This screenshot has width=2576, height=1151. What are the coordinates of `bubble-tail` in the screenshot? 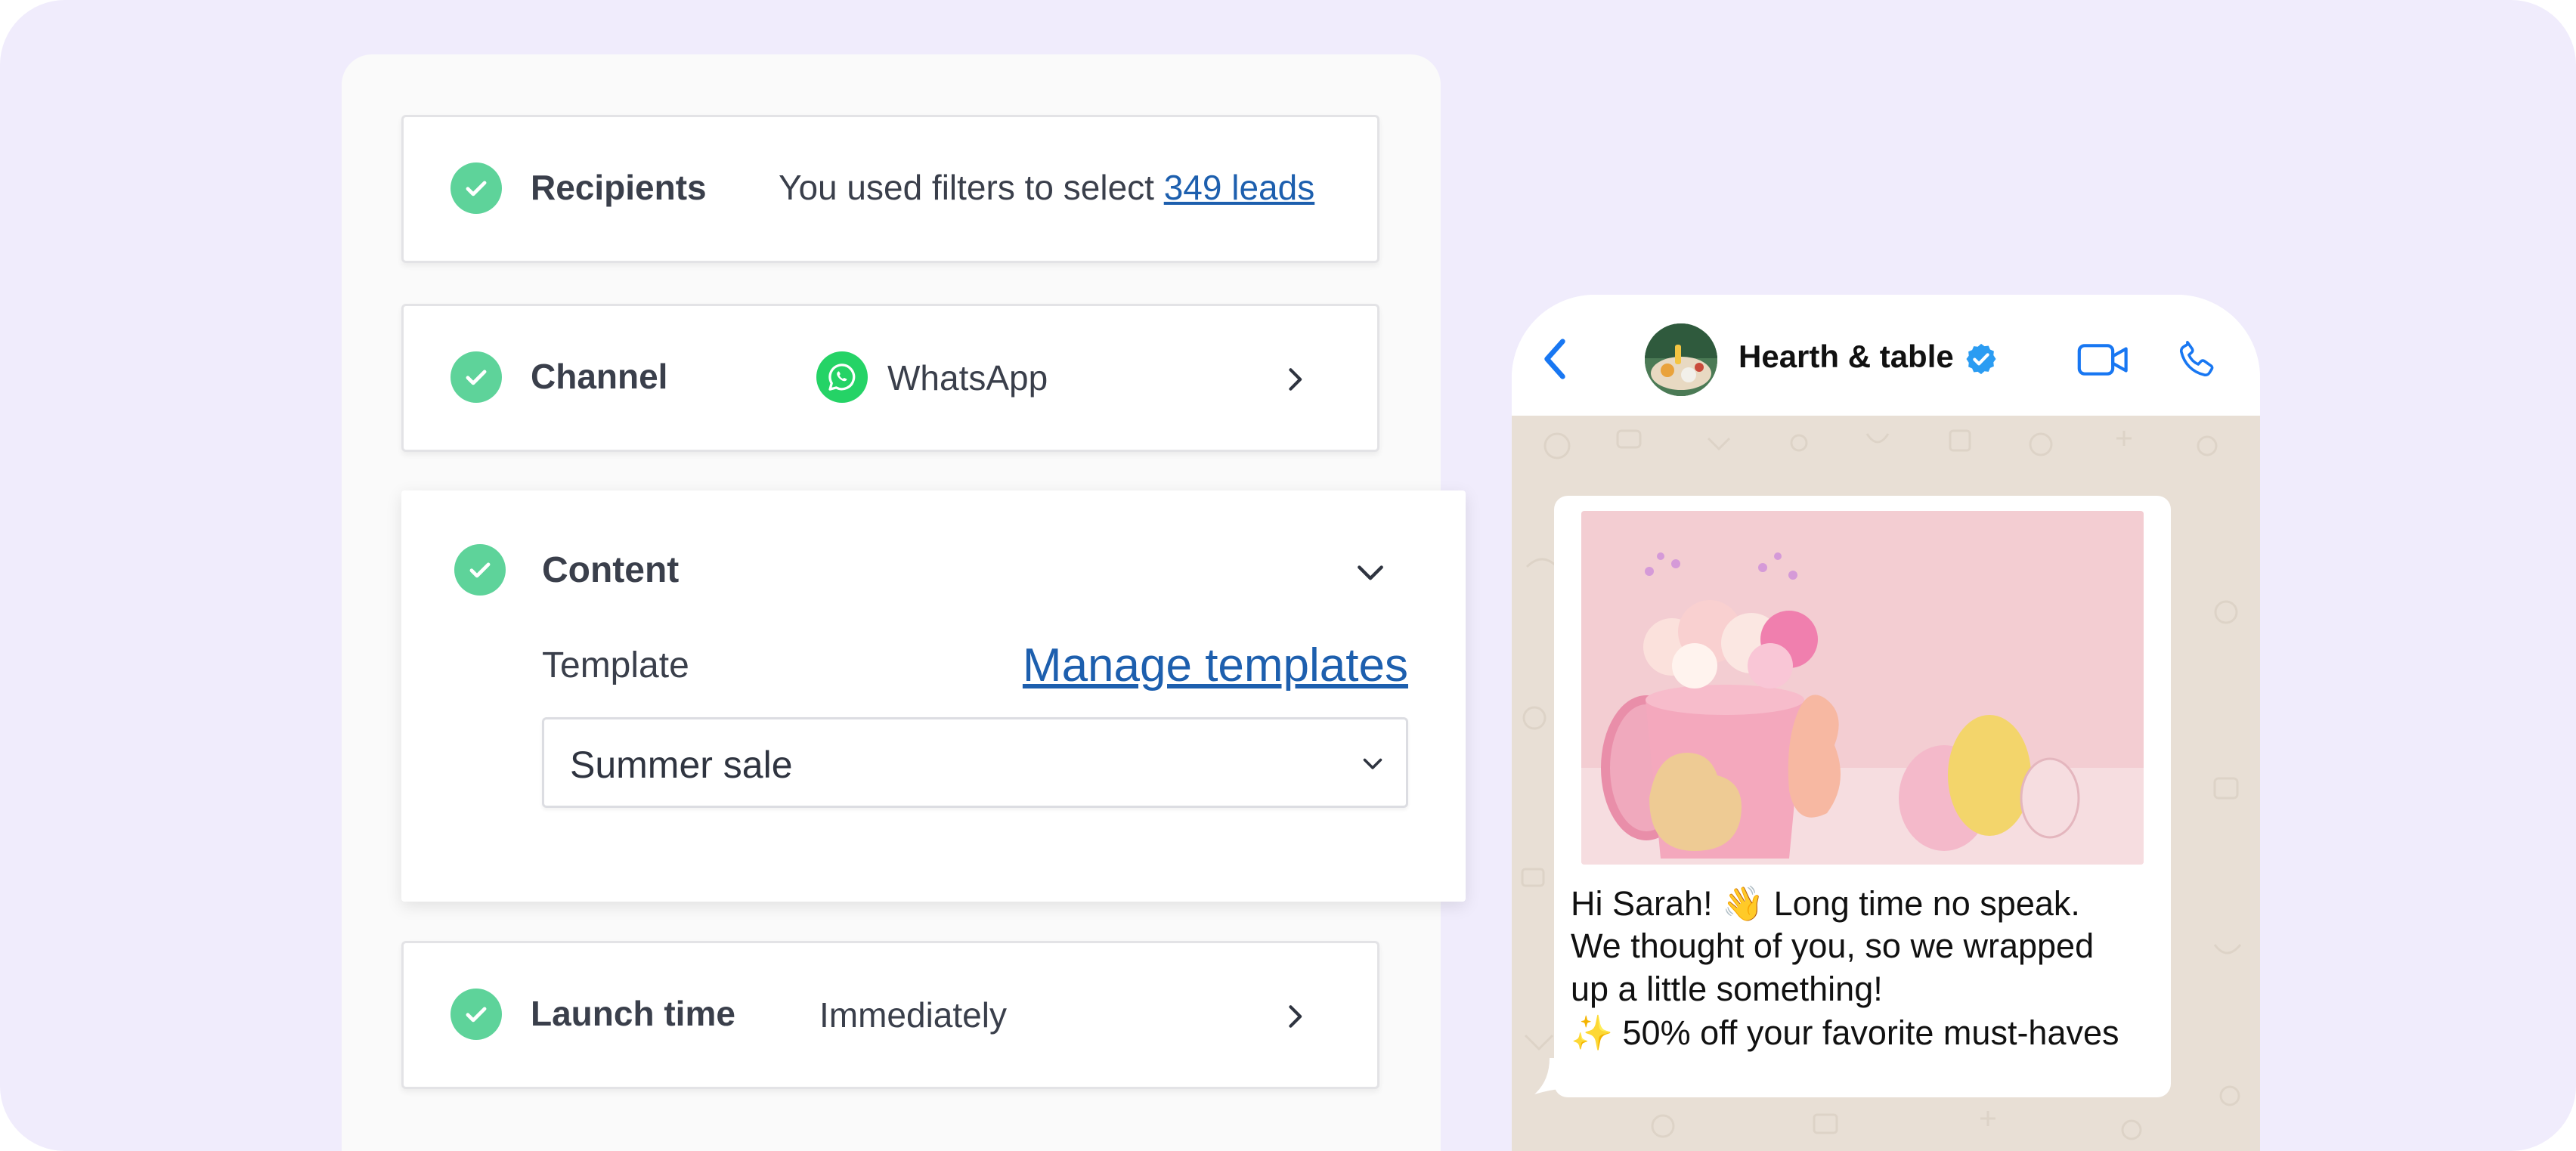 It's located at (1549, 1076).